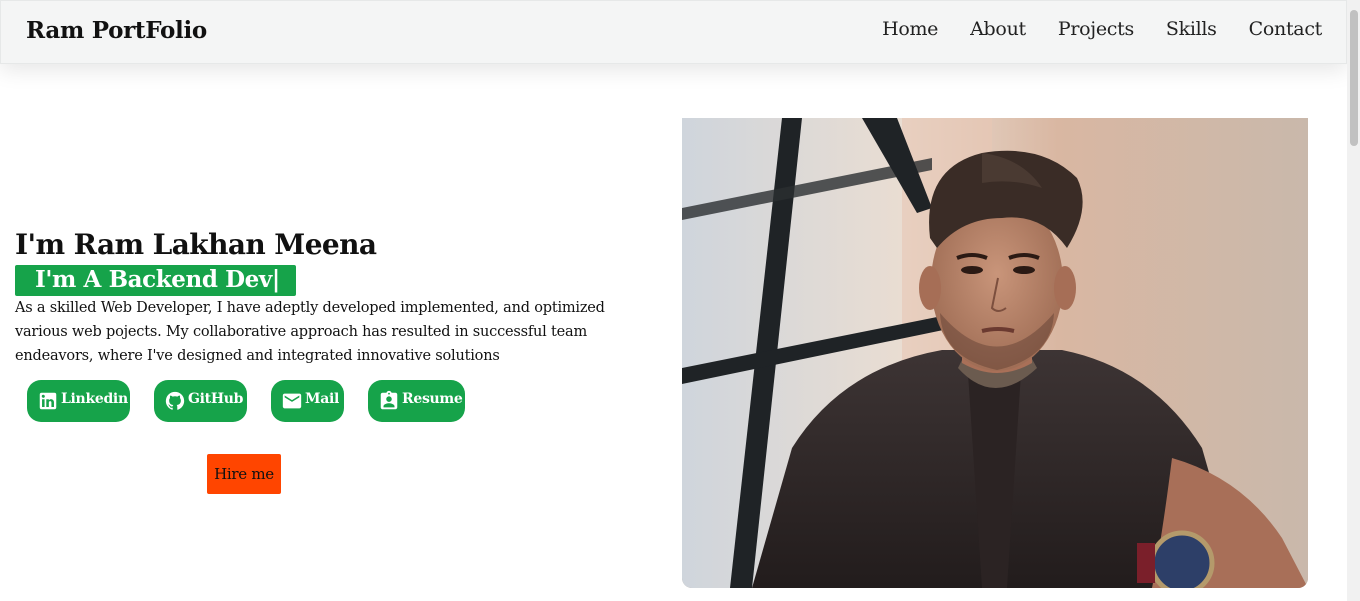  What do you see at coordinates (292, 401) in the screenshot?
I see `mail-icon` at bounding box center [292, 401].